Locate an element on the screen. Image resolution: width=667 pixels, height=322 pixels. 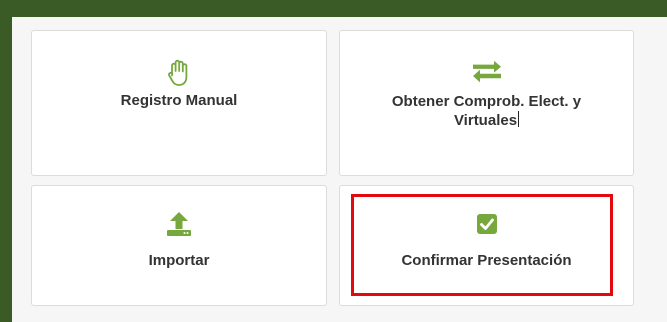
obtener-comprobantes-label-line1: Obtener Comprob. Elect. y is located at coordinates (486, 101).